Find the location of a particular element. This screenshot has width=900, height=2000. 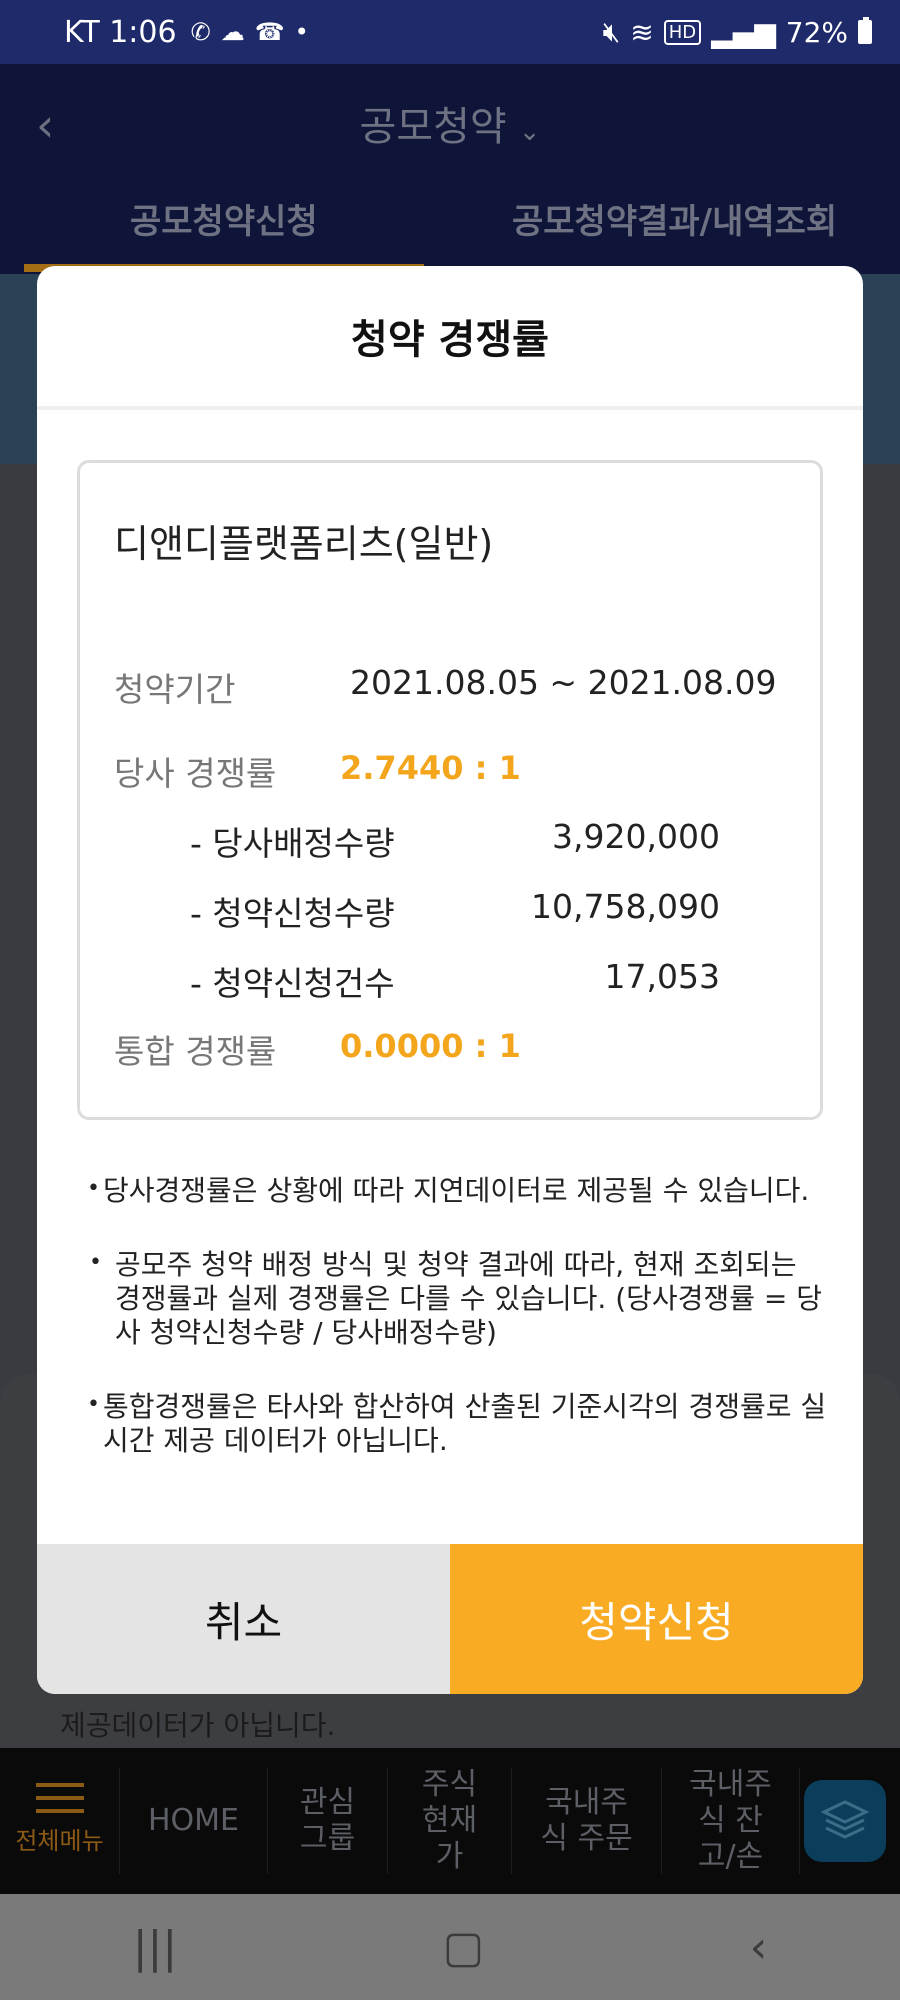

period-row: 청약기간 is located at coordinates (174, 687).